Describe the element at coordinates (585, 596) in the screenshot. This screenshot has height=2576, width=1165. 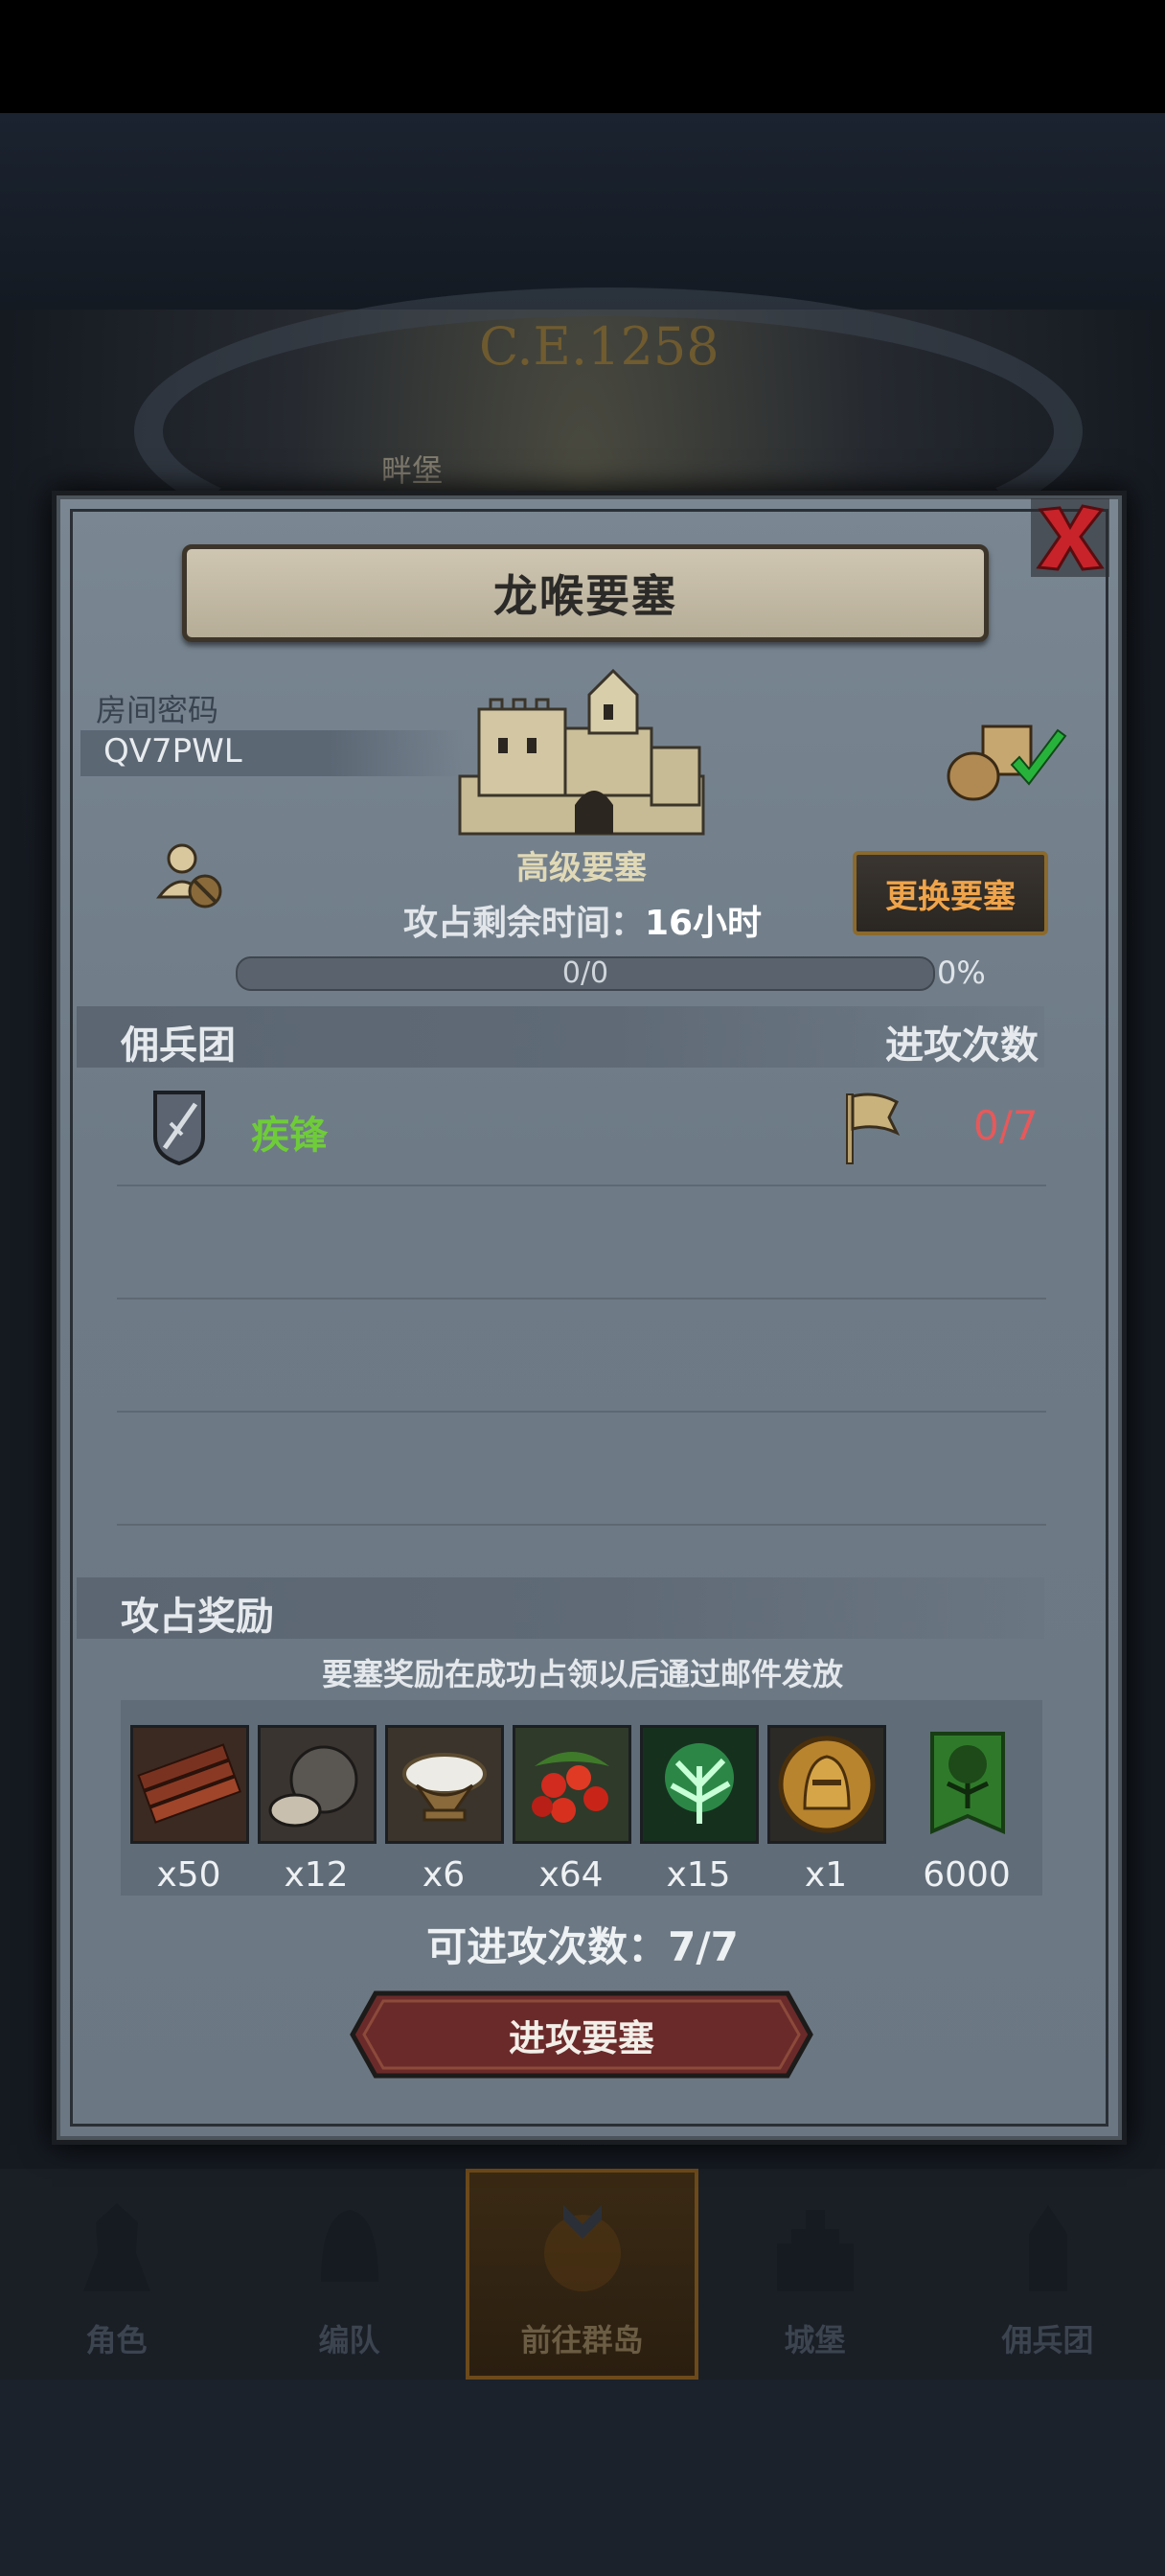
I see `dialog-title: 龙喉要塞` at that location.